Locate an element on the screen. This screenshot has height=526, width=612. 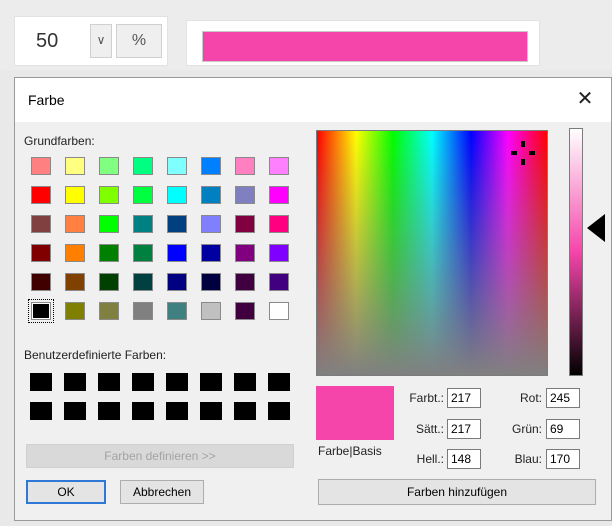
chevron-down-icon: ∨ is located at coordinates (101, 40).